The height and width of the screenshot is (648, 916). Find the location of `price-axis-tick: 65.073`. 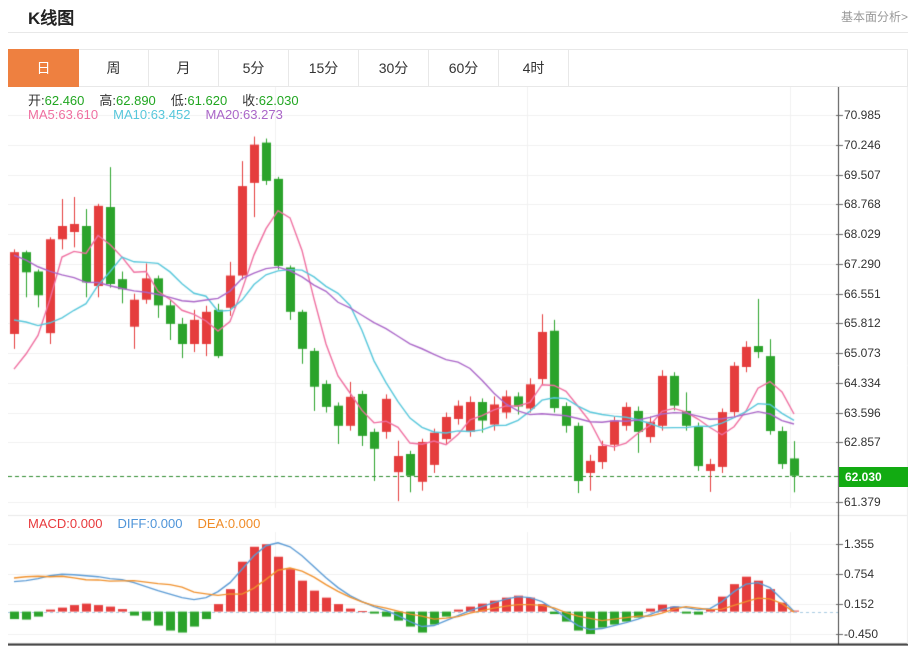

price-axis-tick: 65.073 is located at coordinates (862, 353).